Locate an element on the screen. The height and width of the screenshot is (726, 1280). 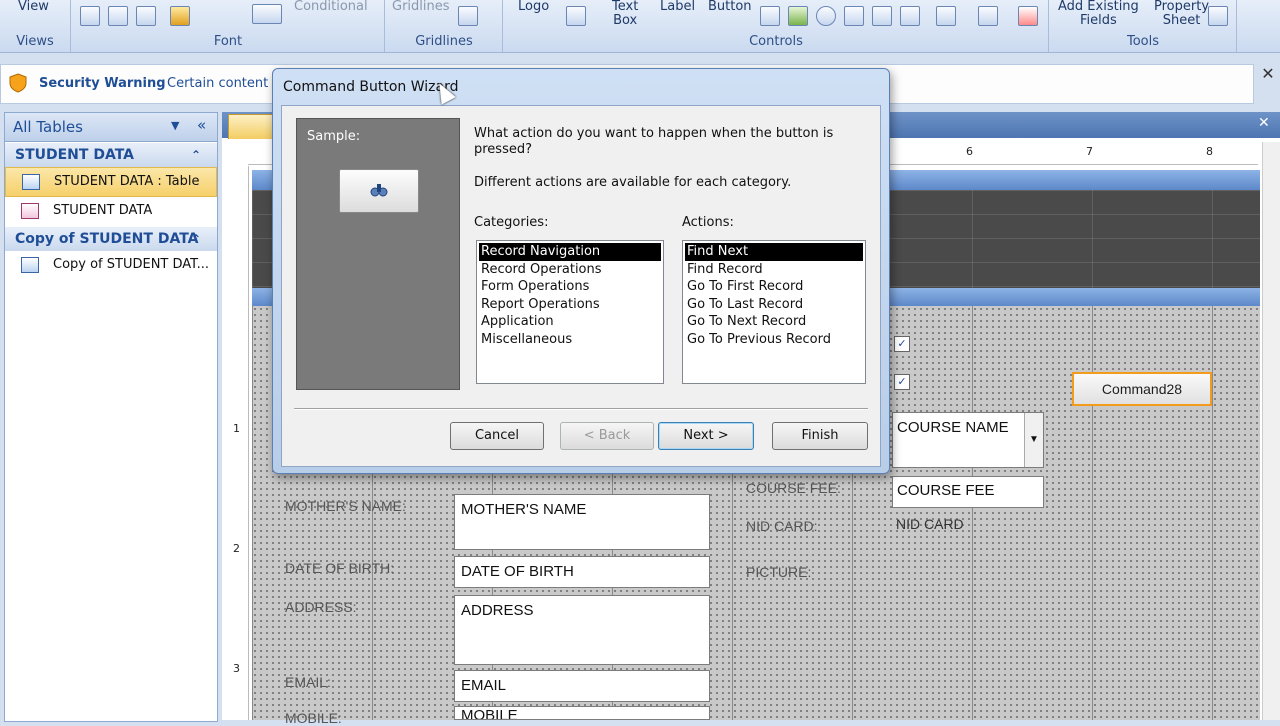
font-group-label: Font is located at coordinates (228, 41).